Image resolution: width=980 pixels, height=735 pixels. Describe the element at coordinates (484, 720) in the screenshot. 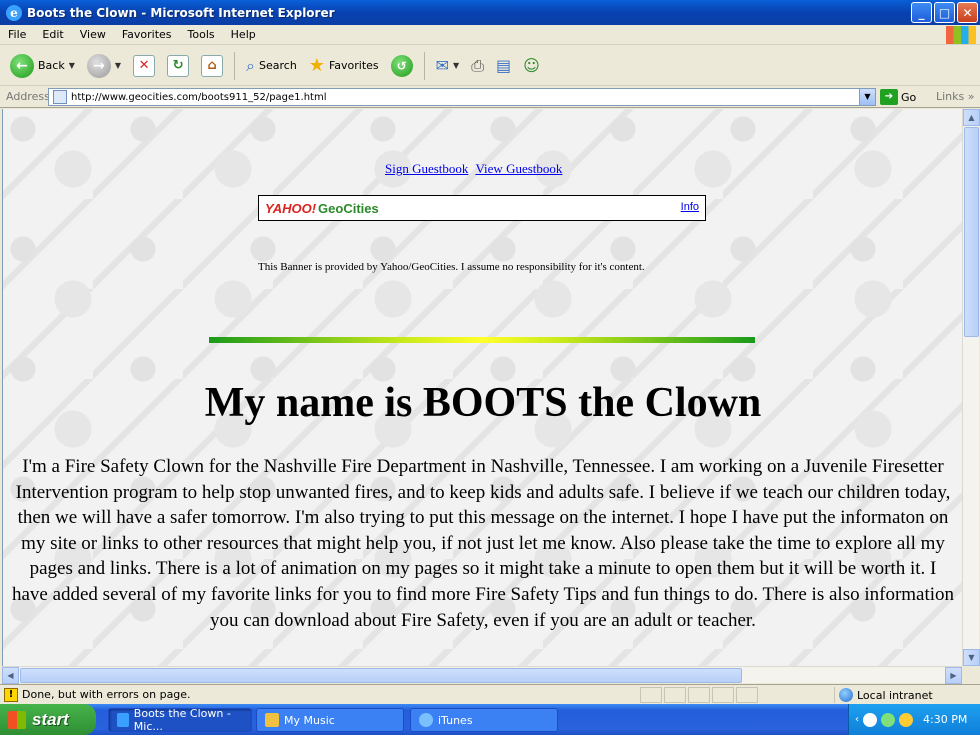

I see `task-itunes: iTunes` at that location.